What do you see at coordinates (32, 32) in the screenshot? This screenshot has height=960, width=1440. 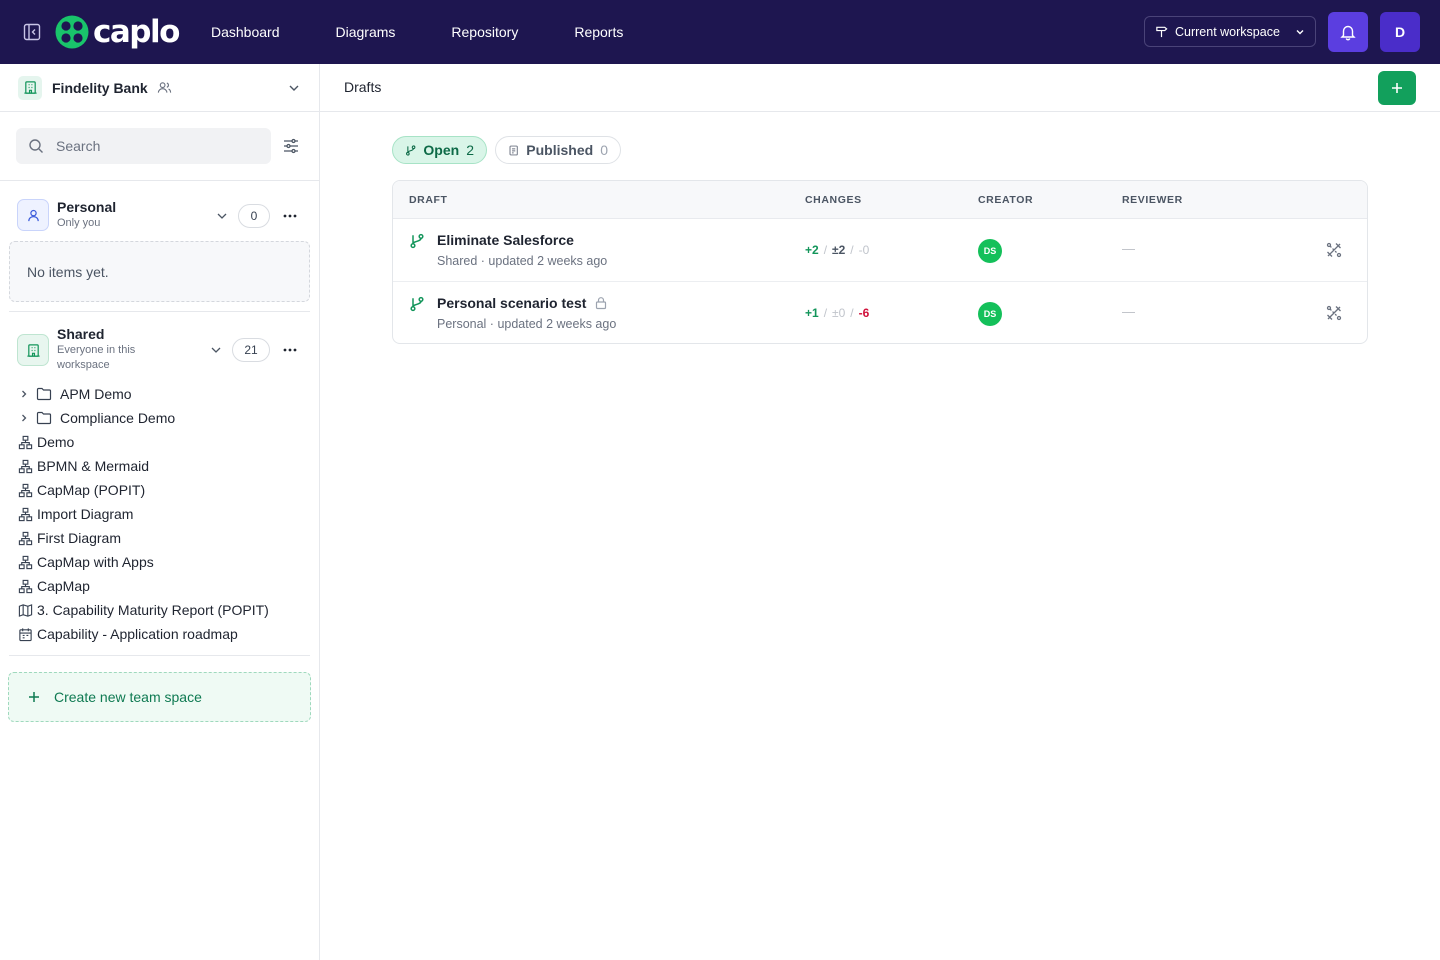 I see `sidebar-collapse-icon` at bounding box center [32, 32].